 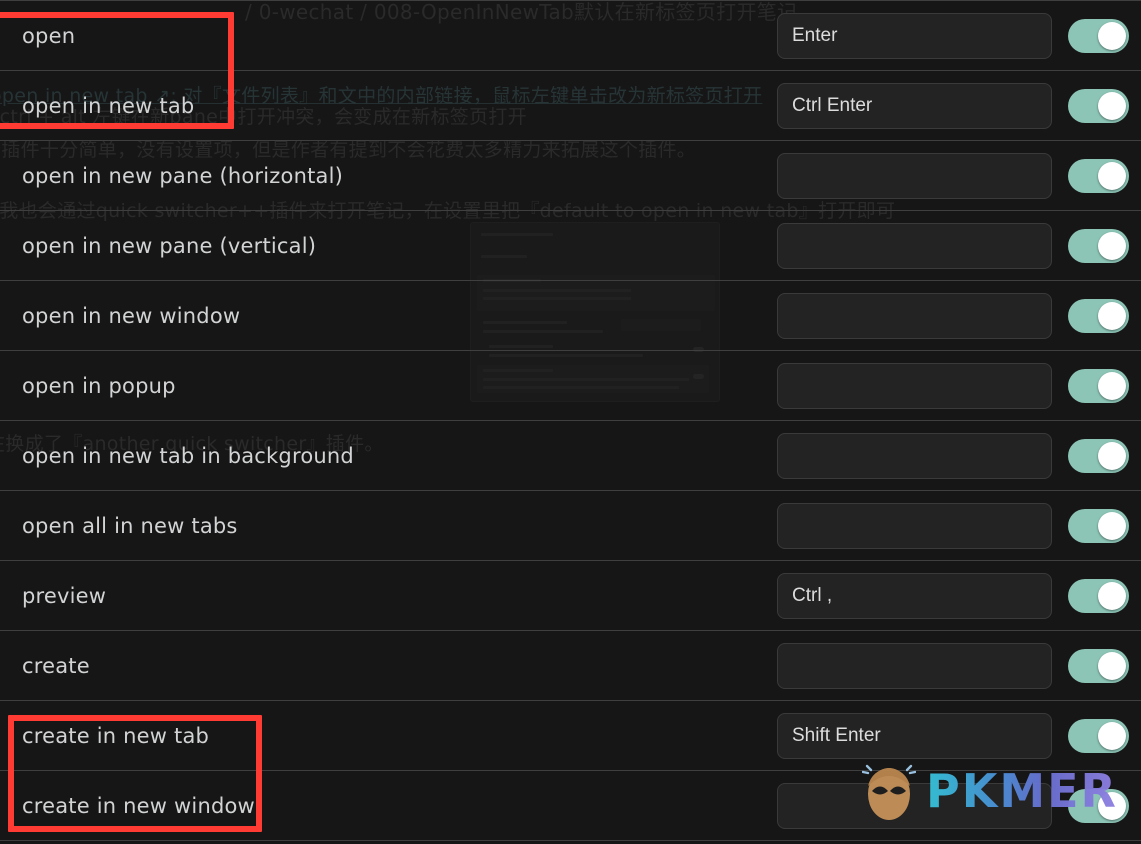 I want to click on setting-row-create-in-new-tab: create in new tab, so click(x=570, y=735).